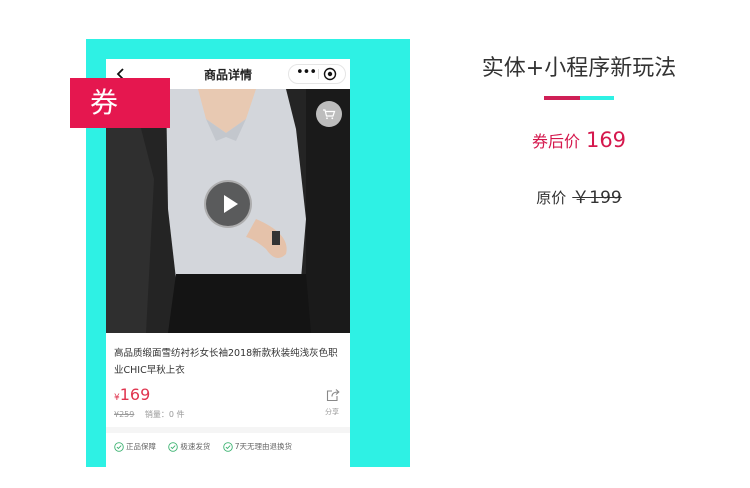 This screenshot has width=750, height=488. I want to click on after-coupon-price: 券后价 169, so click(579, 140).